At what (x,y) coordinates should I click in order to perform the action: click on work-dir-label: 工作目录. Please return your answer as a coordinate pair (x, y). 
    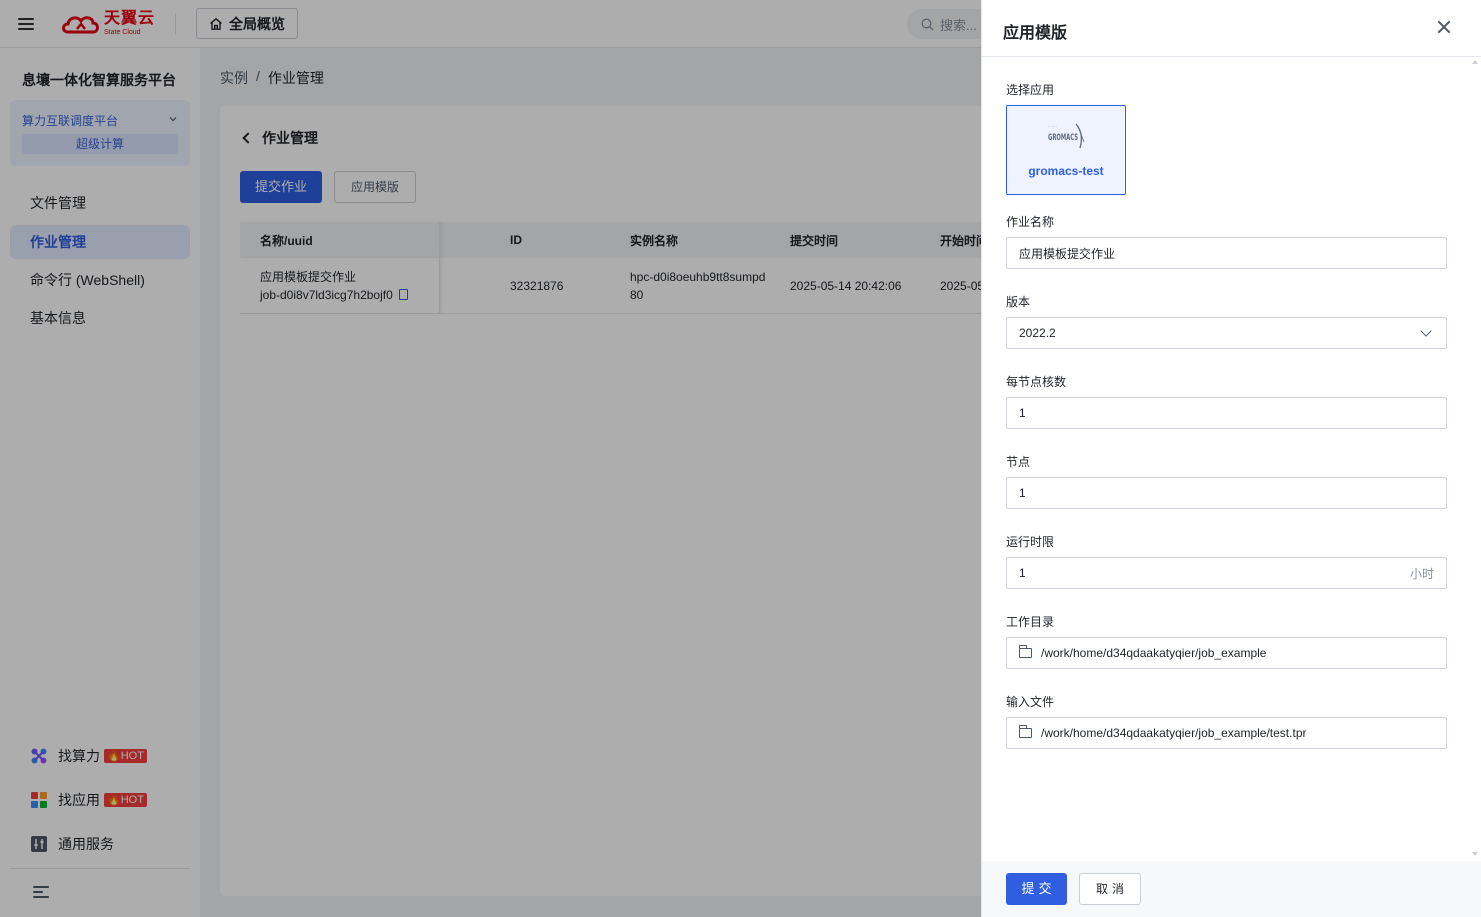
    Looking at the image, I should click on (1030, 622).